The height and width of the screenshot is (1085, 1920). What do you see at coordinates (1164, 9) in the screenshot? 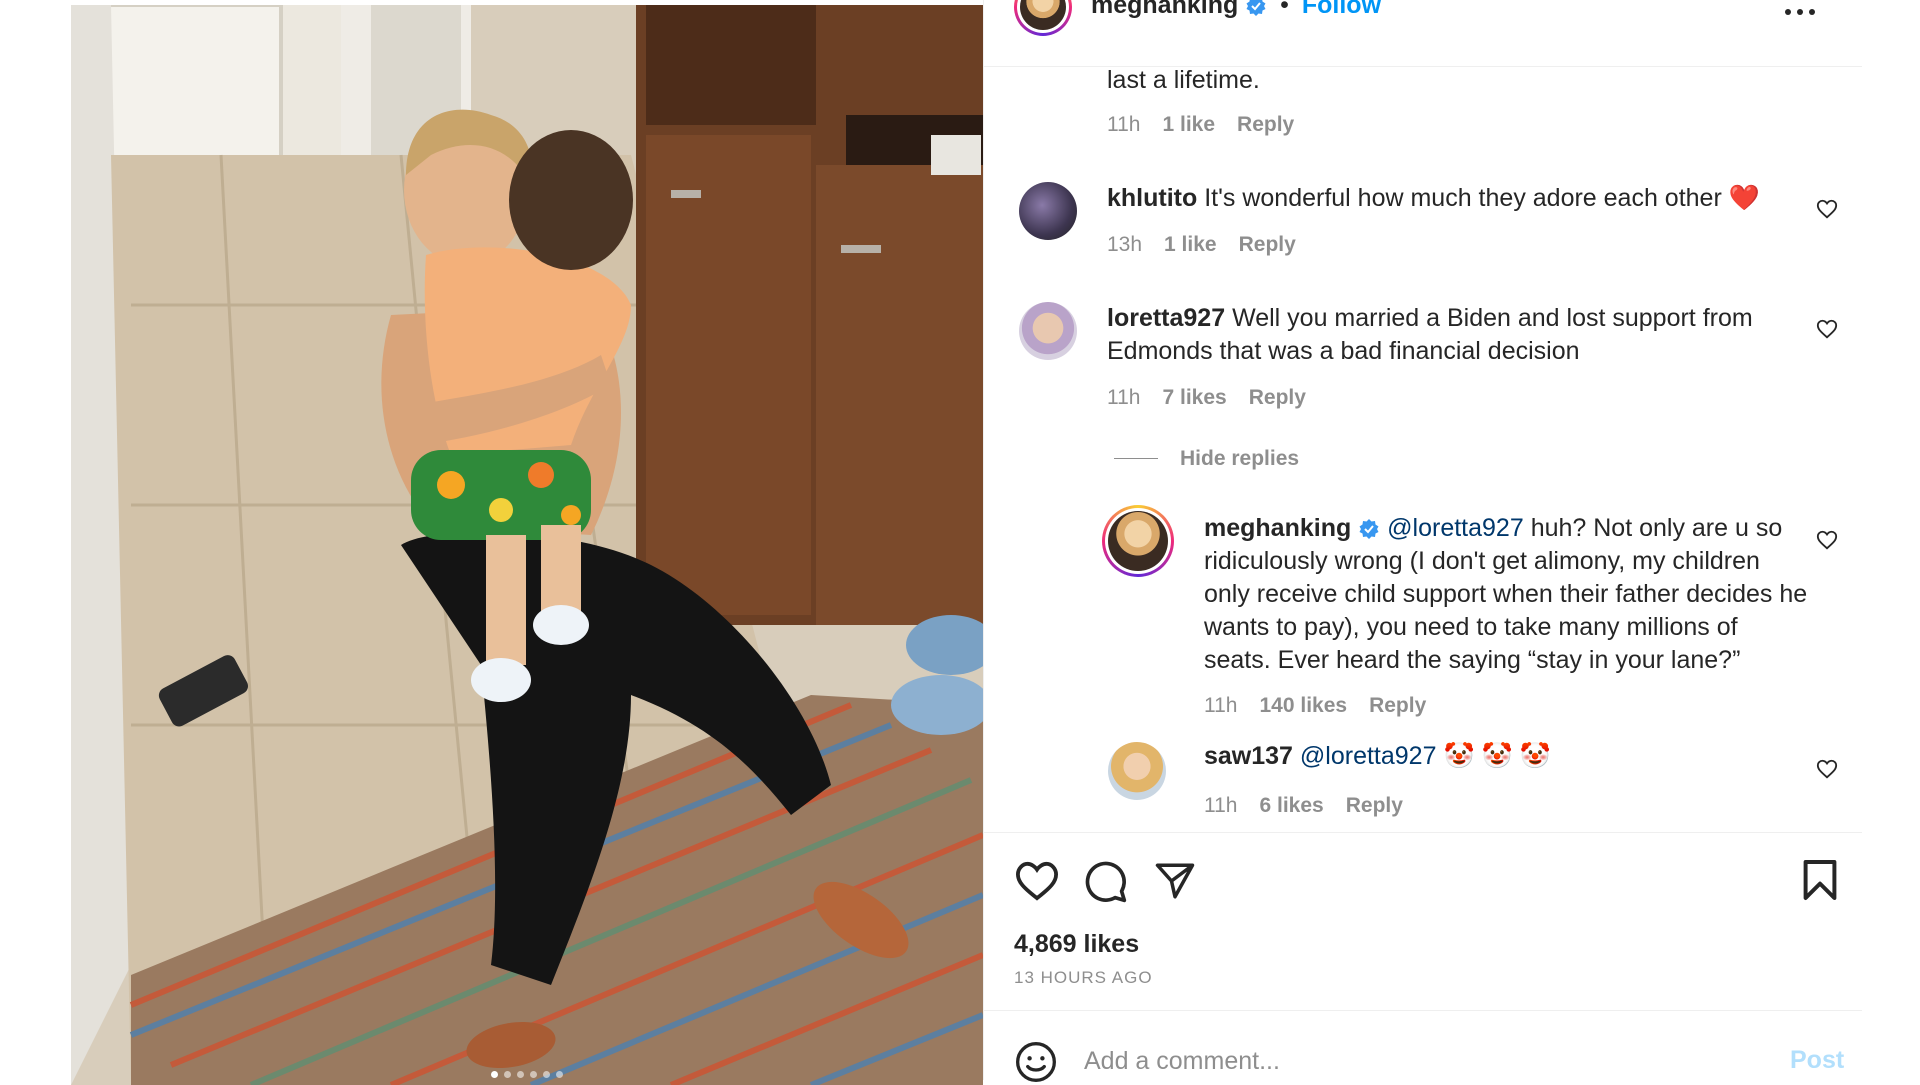
I see `author-username: meghanking` at bounding box center [1164, 9].